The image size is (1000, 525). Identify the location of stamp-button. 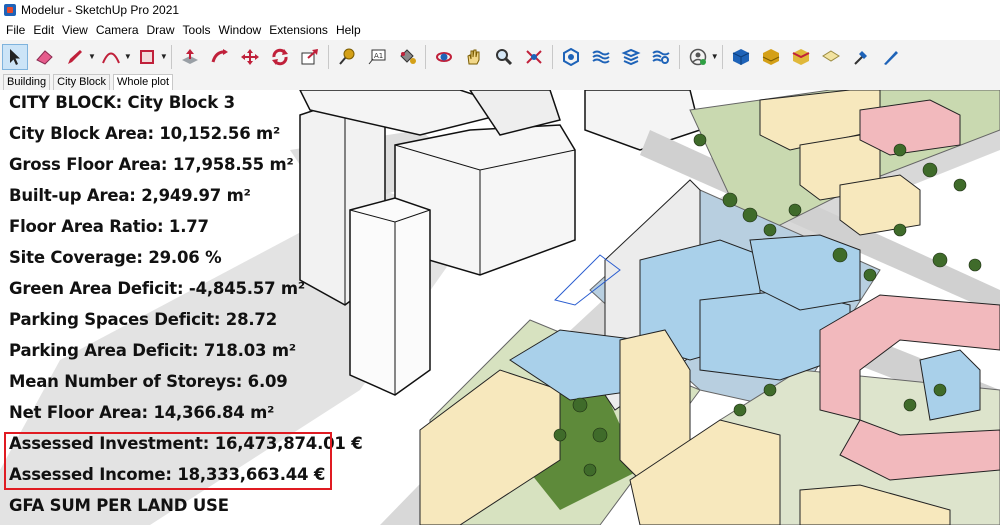
(831, 57).